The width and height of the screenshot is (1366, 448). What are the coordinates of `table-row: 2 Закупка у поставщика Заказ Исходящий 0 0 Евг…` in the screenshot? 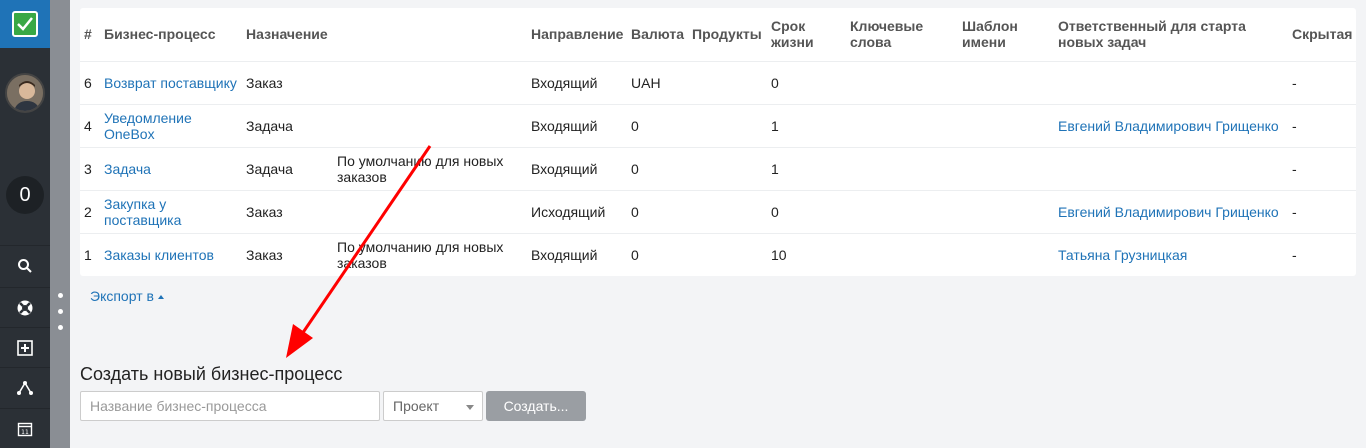 It's located at (718, 211).